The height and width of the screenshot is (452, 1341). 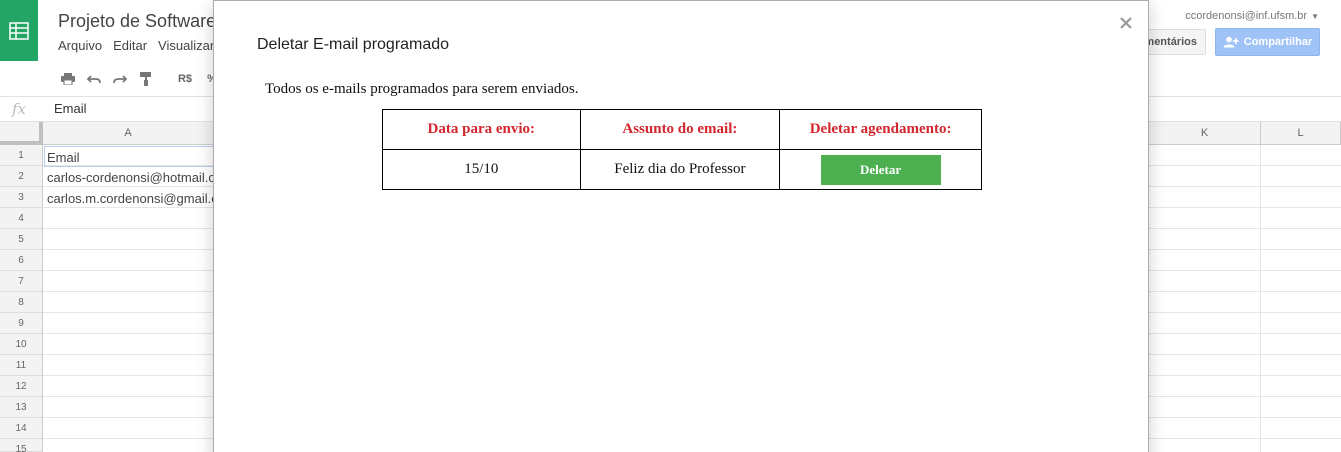 I want to click on dialog-title: Deletar E-mail programado, so click(x=353, y=44).